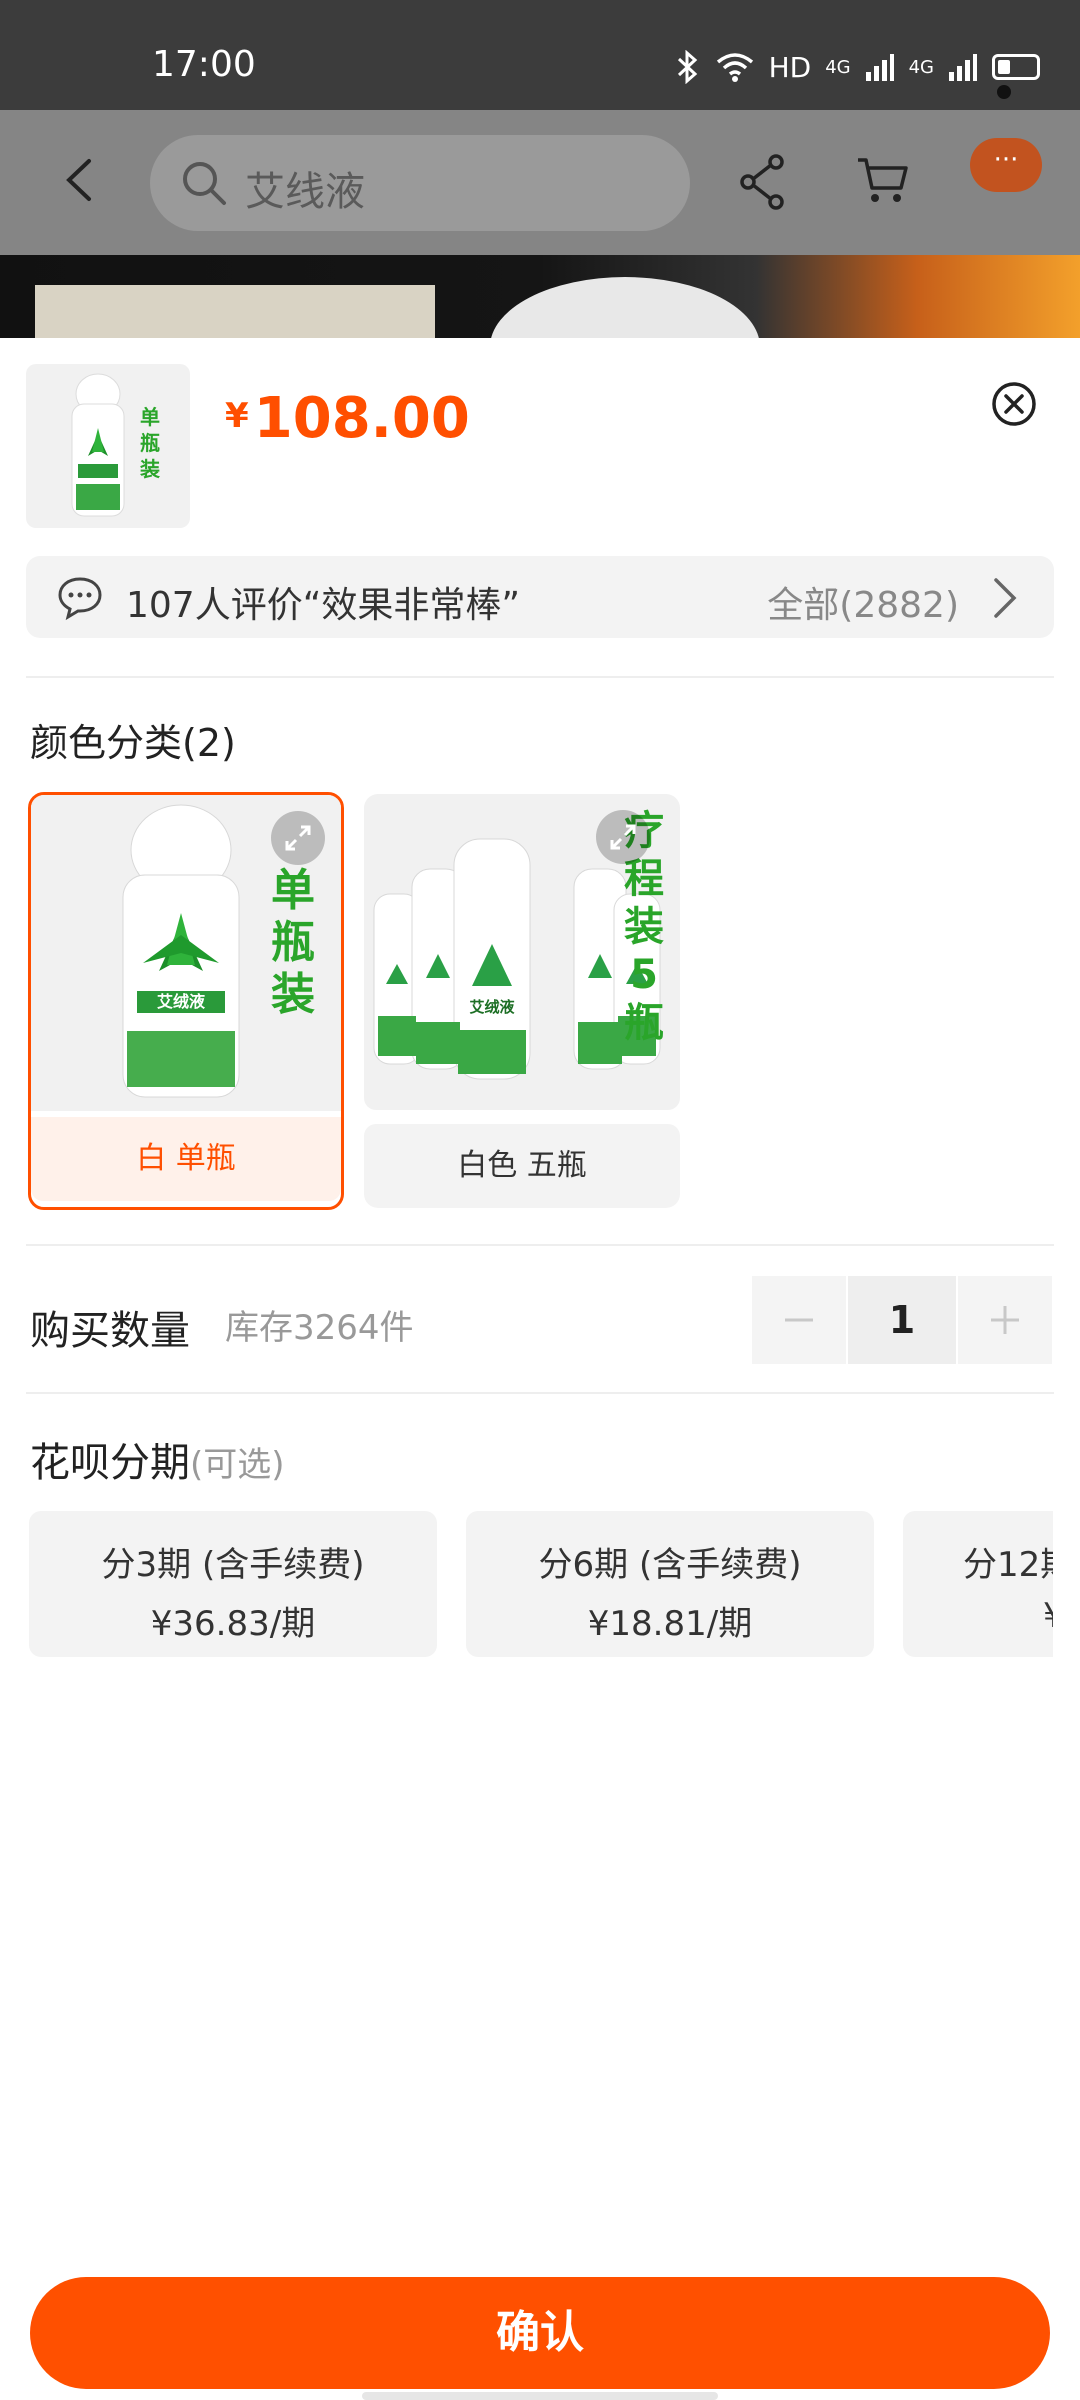  I want to click on status-icons: HD 4G 4G, so click(857, 67).